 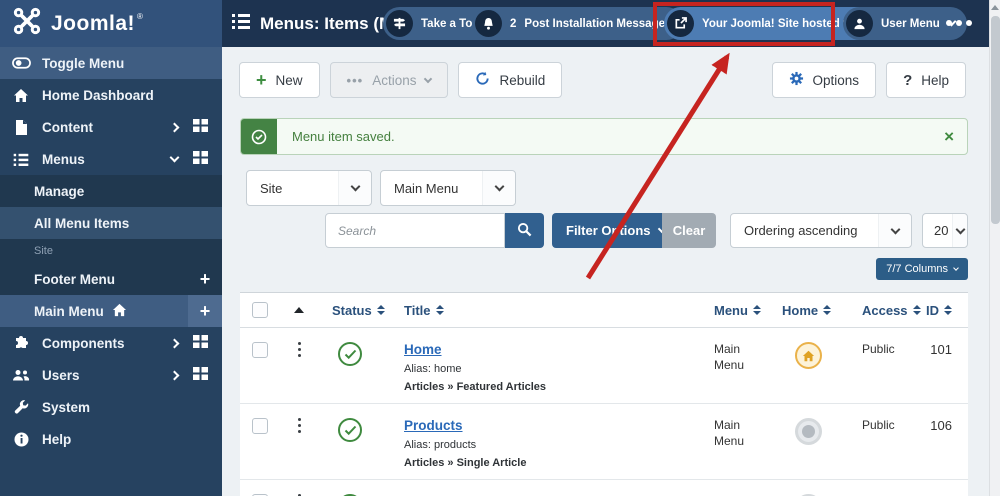 I want to click on tour-signpost-icon, so click(x=399, y=23).